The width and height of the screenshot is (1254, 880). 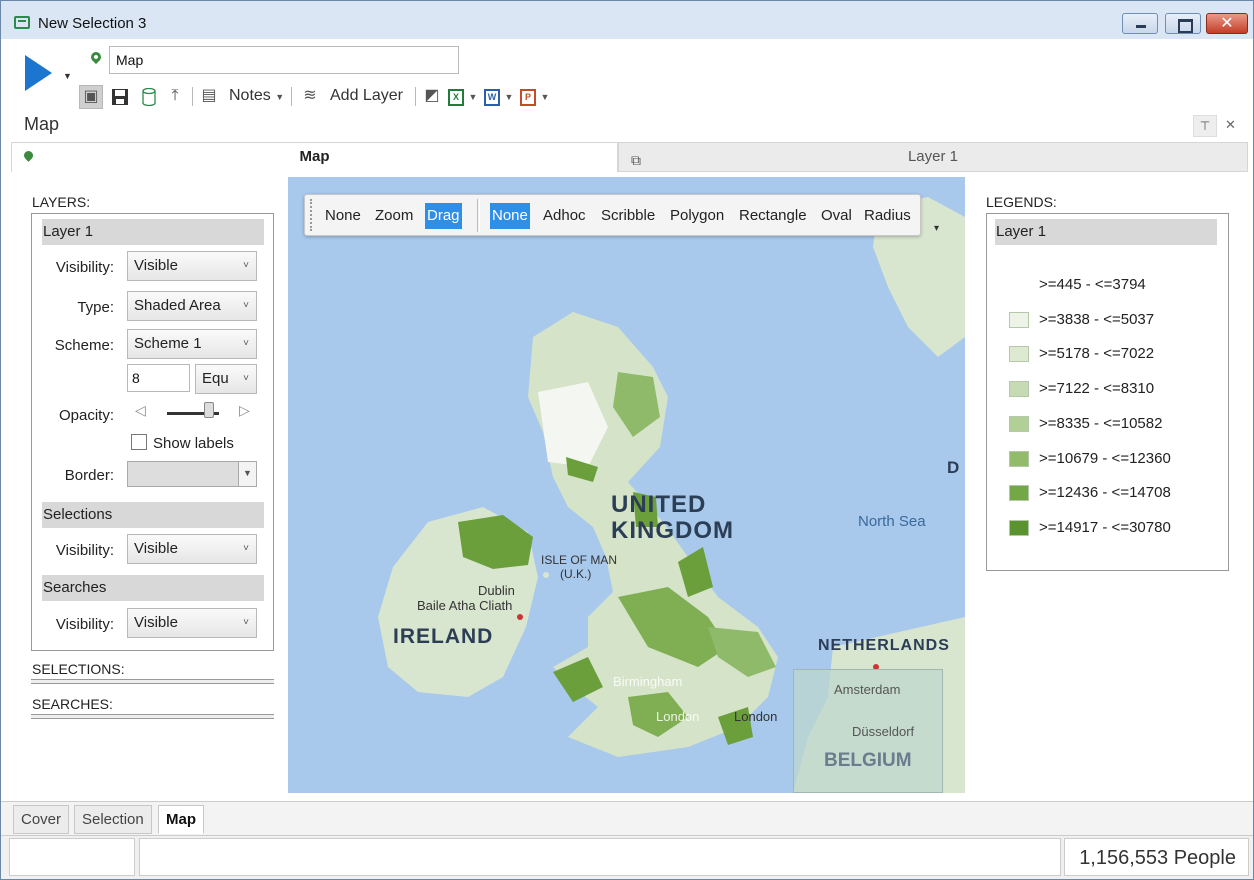 What do you see at coordinates (192, 549) in the screenshot?
I see `selections-visibility-select: Visible ˅` at bounding box center [192, 549].